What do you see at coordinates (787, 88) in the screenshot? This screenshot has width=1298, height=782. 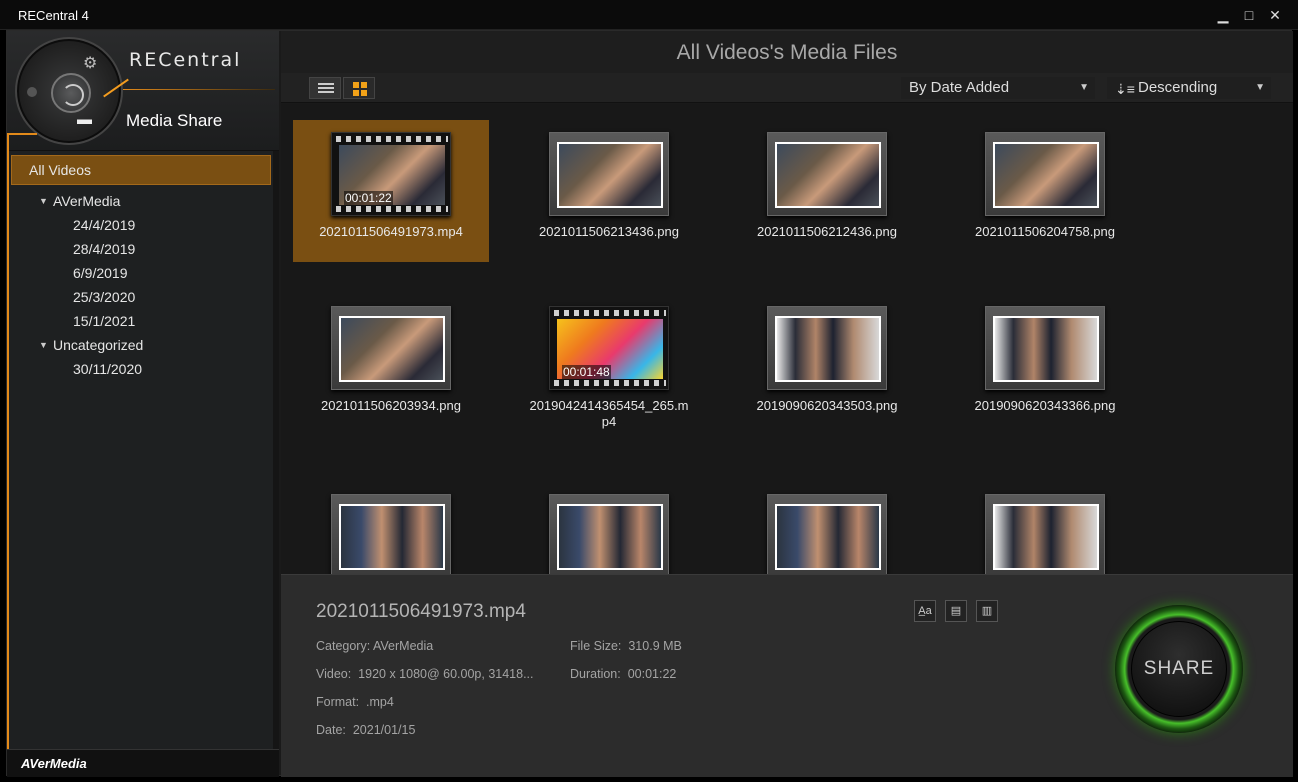 I see `toolbar: By Date Added ▼ ⇣≡ Descending ▼` at bounding box center [787, 88].